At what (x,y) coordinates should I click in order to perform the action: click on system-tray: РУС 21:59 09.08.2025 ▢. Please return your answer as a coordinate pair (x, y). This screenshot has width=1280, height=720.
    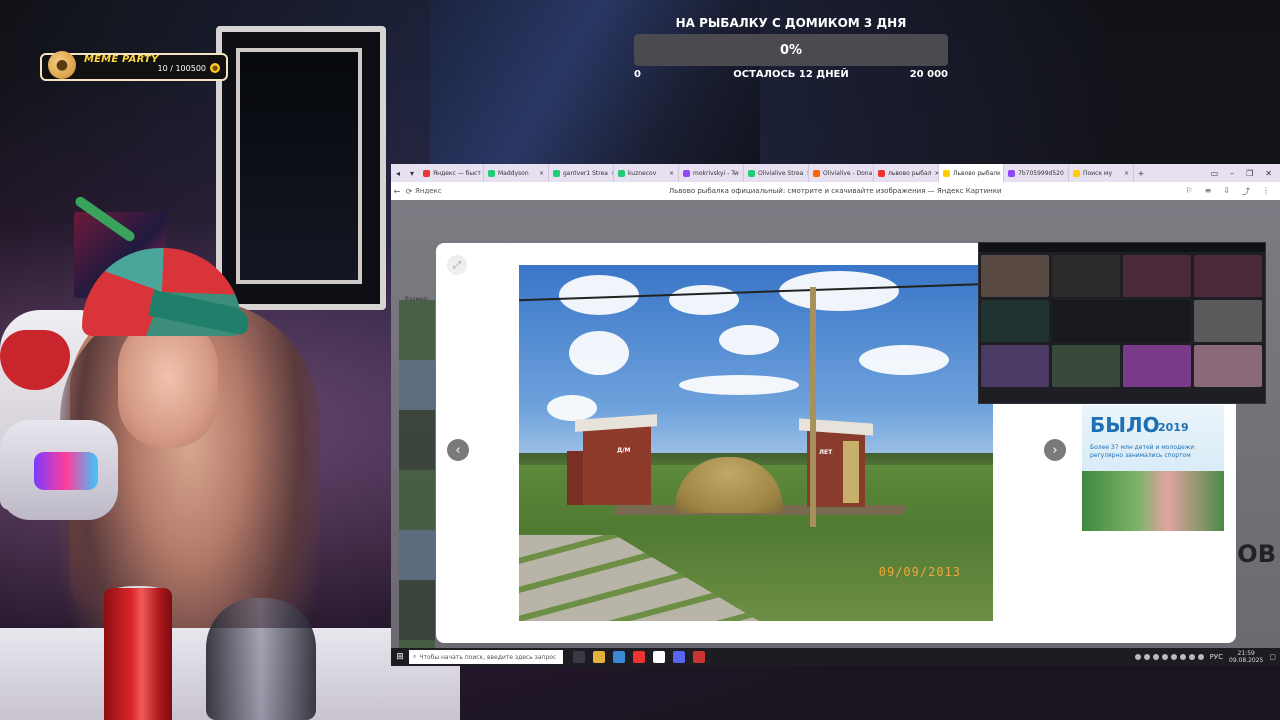
    Looking at the image, I should click on (1207, 657).